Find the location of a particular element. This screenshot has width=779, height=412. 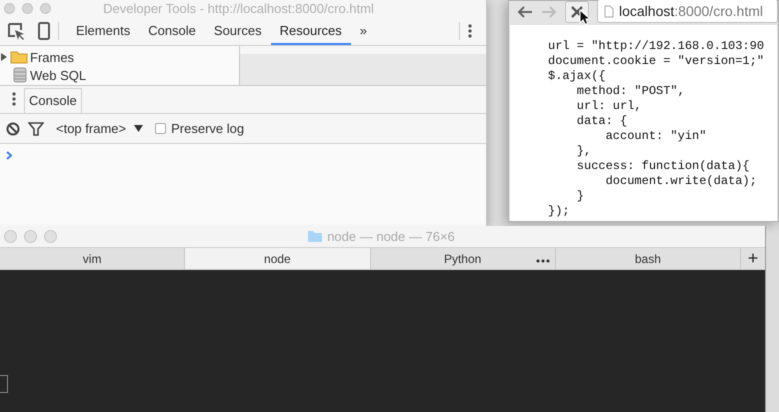

checkbox is located at coordinates (160, 128).